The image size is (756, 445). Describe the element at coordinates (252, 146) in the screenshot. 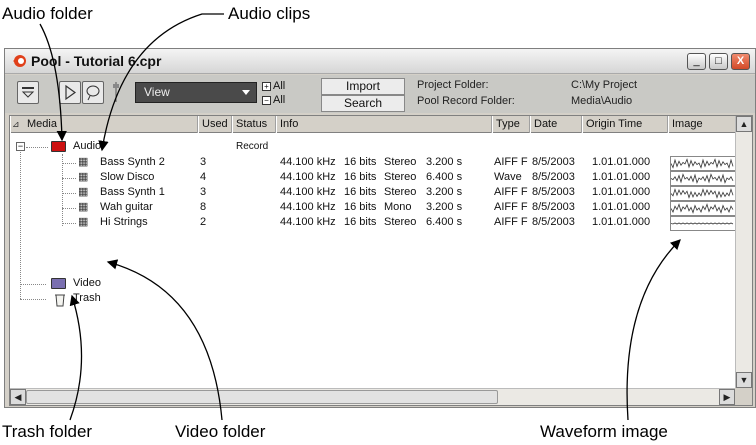

I see `audio-folder-status: Record` at that location.